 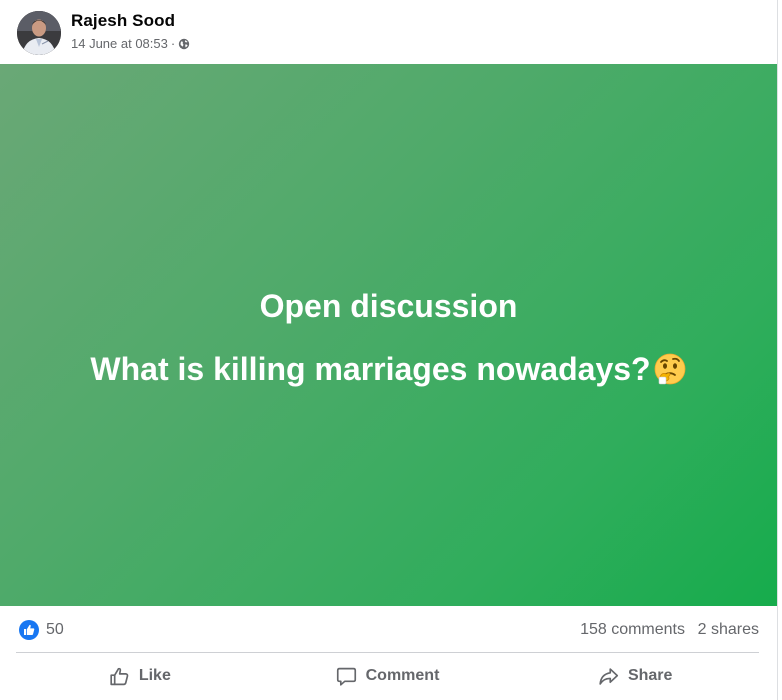 I want to click on post-text-question: What is killing marriages nowadays?, so click(x=388, y=369).